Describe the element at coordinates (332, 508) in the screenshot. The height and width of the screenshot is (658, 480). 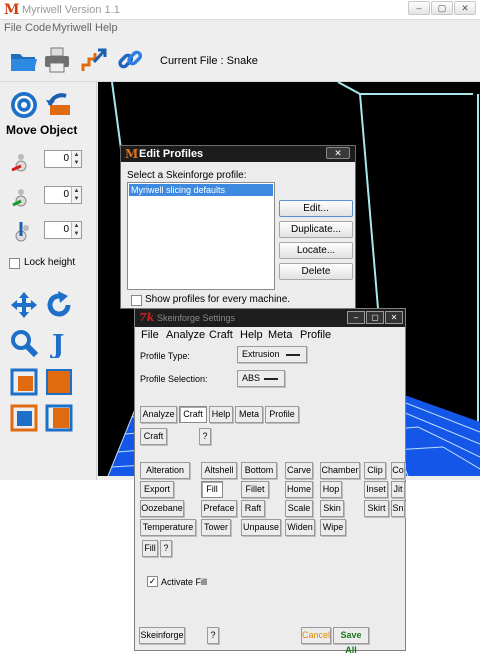
I see `plugin-skin: Skin` at that location.